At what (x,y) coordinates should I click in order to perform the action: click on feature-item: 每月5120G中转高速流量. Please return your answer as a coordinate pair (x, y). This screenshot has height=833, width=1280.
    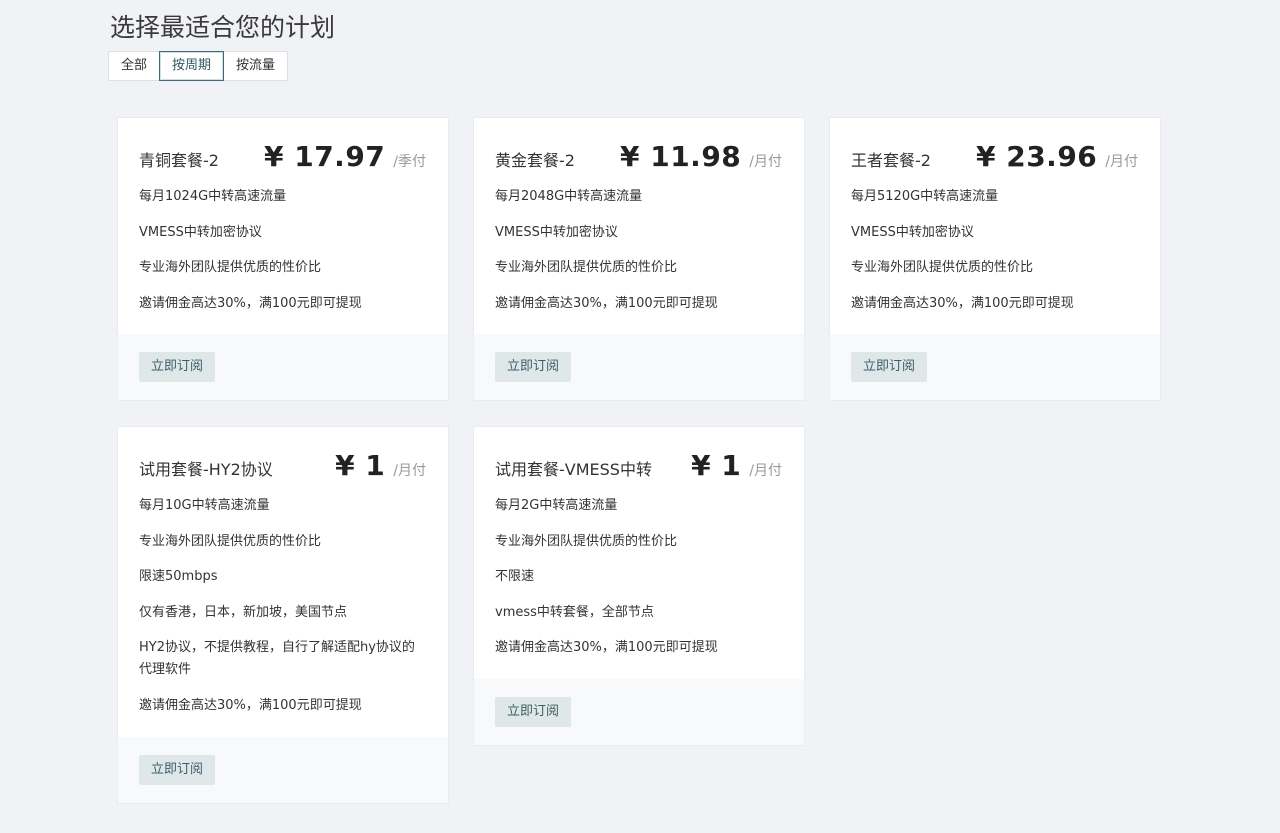
    Looking at the image, I should click on (925, 196).